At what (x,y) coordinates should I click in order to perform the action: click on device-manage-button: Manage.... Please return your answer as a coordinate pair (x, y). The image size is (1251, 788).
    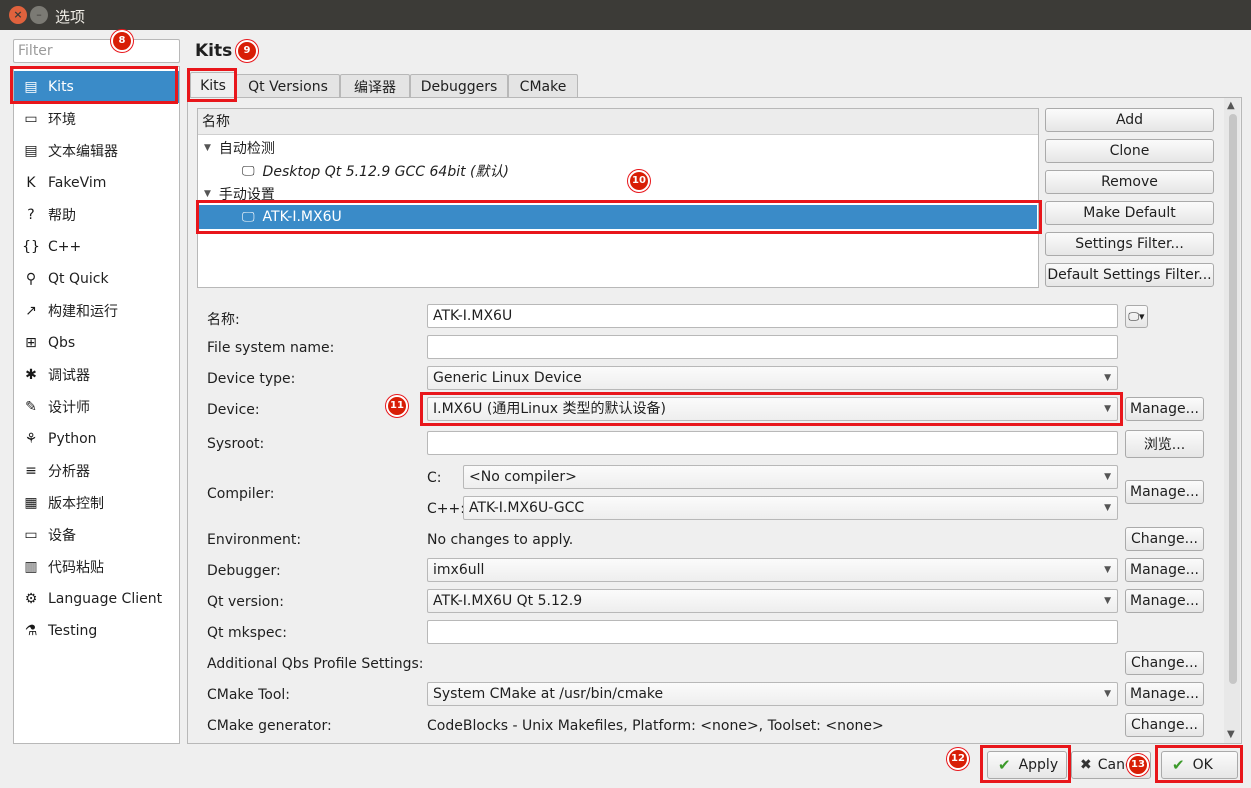
    Looking at the image, I should click on (1164, 409).